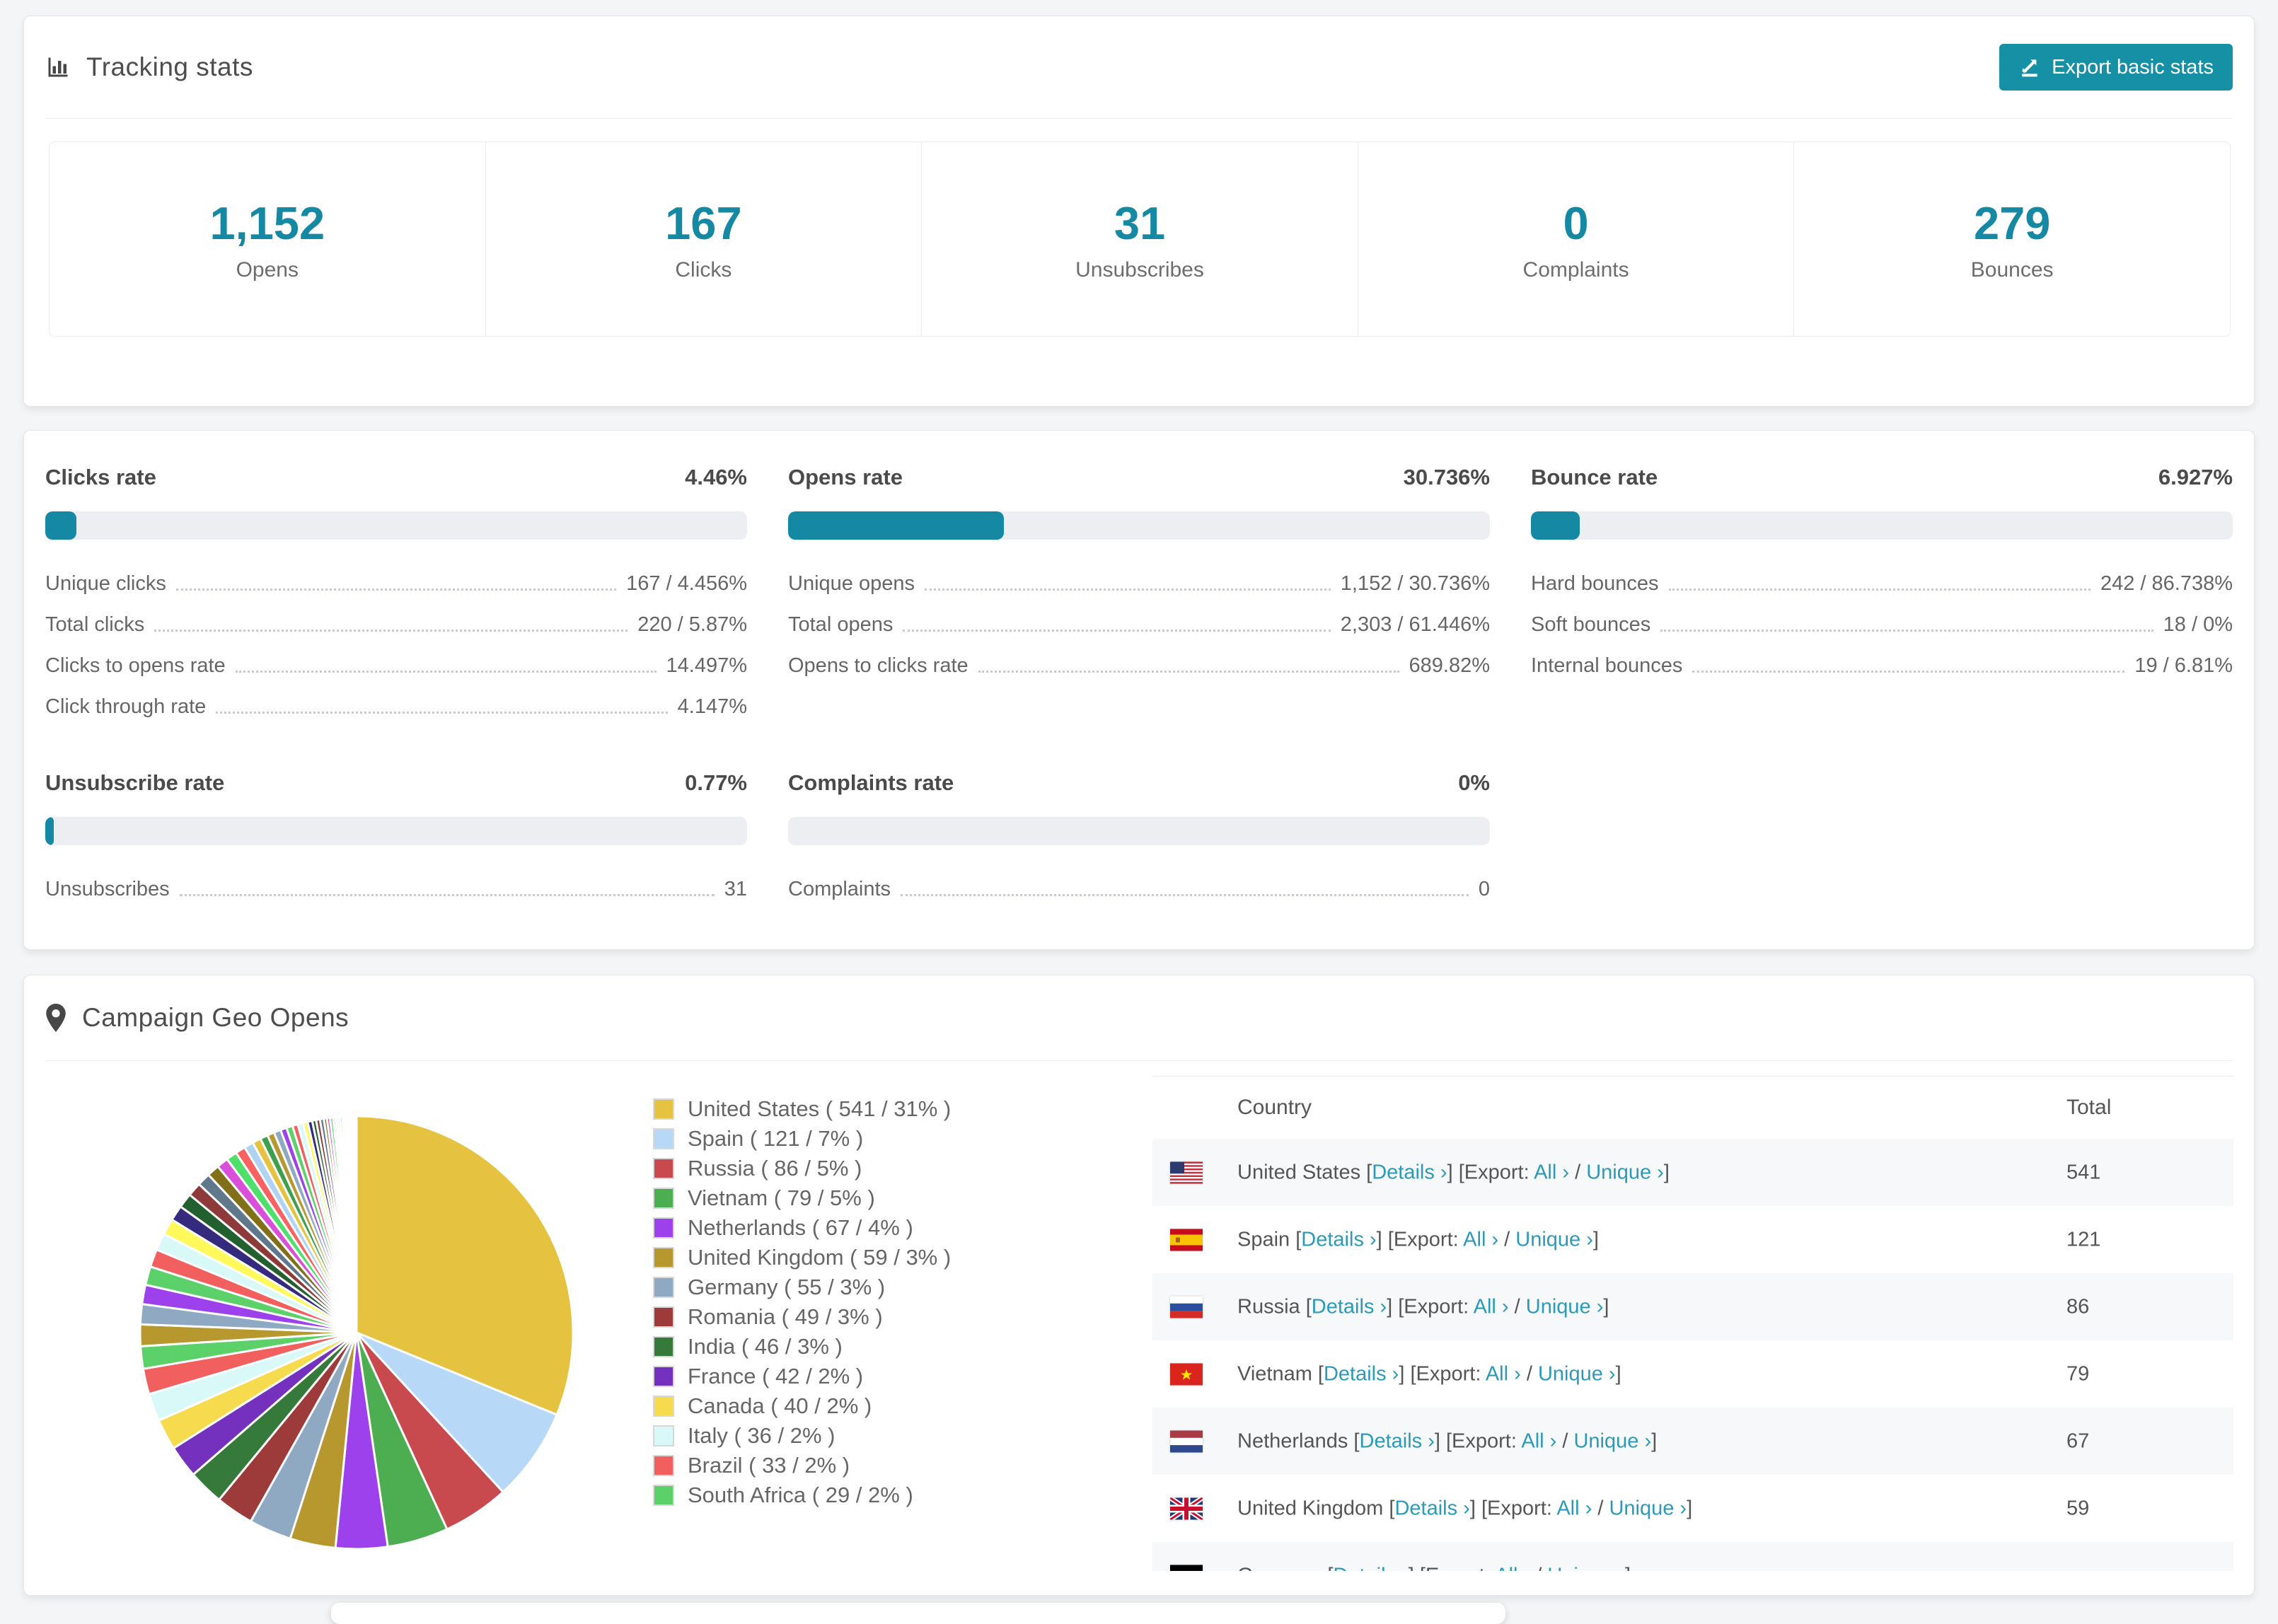 The height and width of the screenshot is (1624, 2278). I want to click on legend-item-united-kingdom: United Kingdom ( 59 / 3% ), so click(802, 1257).